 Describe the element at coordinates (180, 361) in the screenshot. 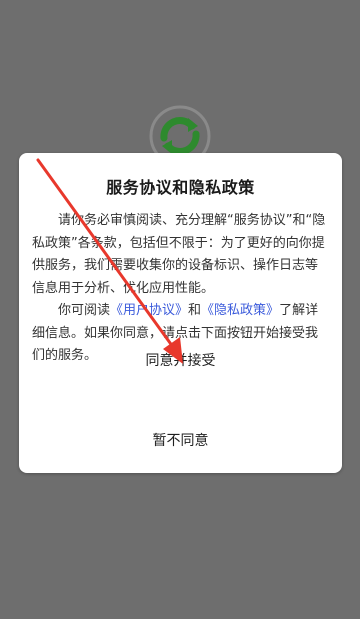

I see `agree-button: 同意并接受` at that location.